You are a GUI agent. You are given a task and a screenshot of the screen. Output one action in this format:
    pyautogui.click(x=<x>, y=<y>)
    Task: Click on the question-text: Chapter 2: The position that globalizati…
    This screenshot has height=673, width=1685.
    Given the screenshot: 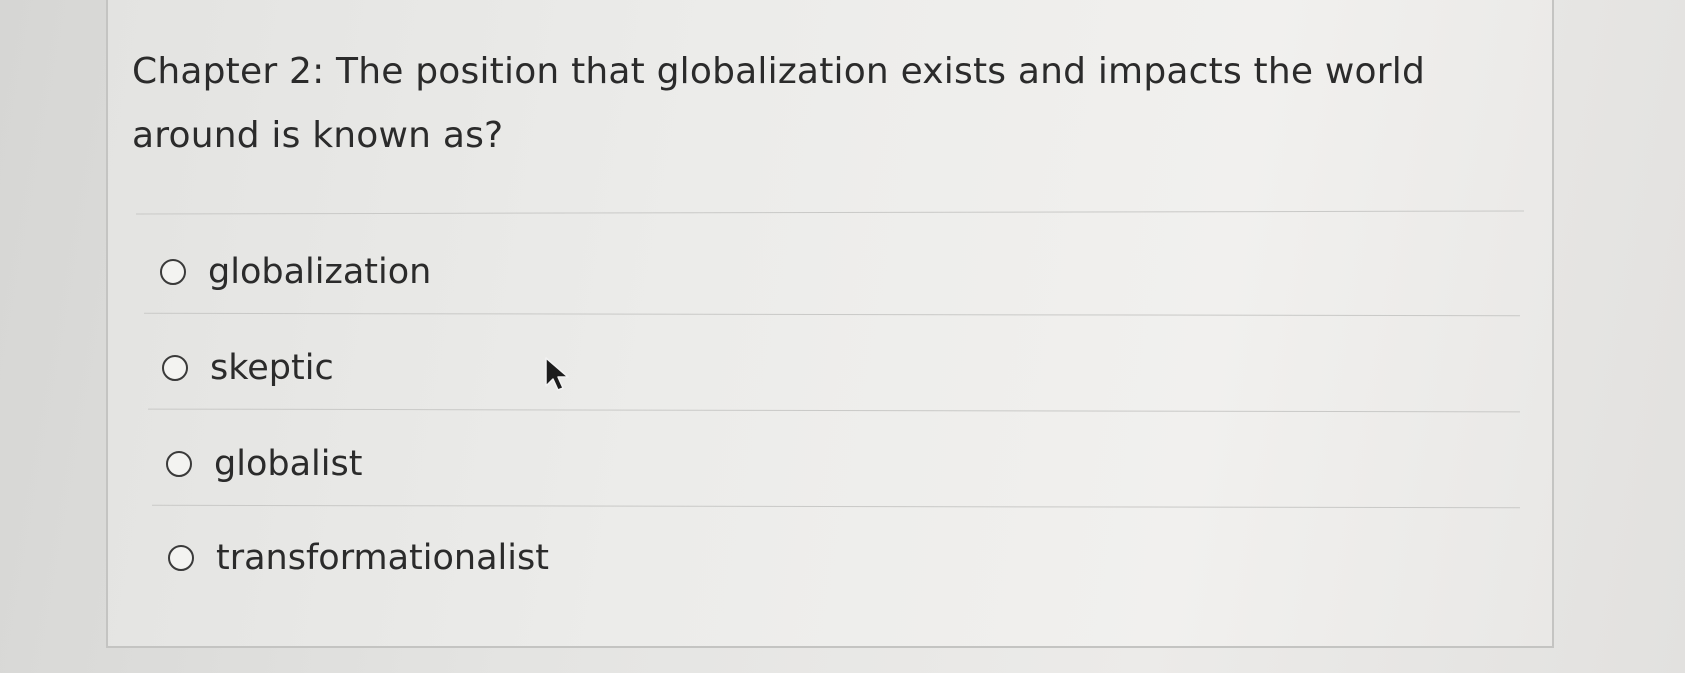 What is the action you would take?
    pyautogui.click(x=778, y=103)
    